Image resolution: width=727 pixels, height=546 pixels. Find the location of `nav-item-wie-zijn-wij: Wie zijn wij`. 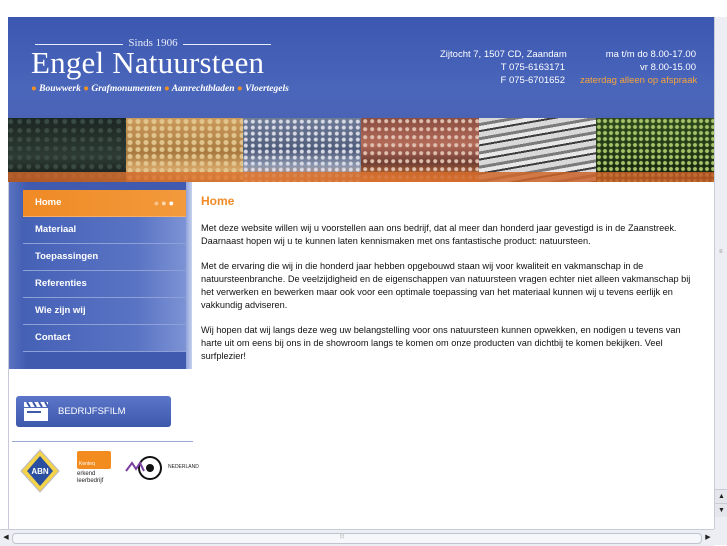

nav-item-wie-zijn-wij: Wie zijn wij is located at coordinates (104, 311).